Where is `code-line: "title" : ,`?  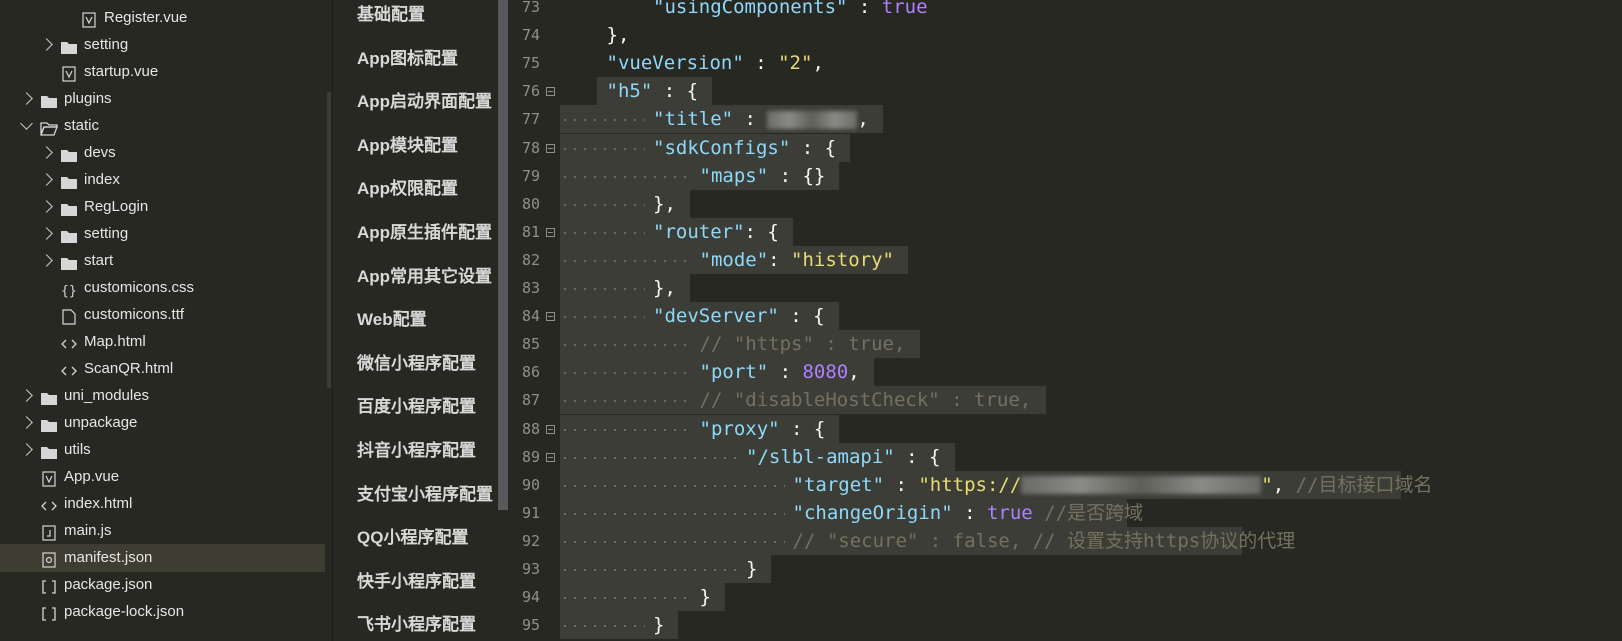
code-line: "title" : , is located at coordinates (761, 119).